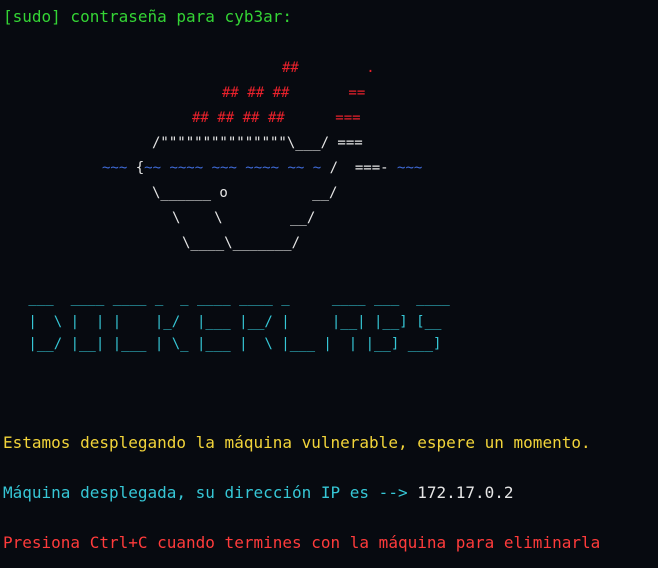 The height and width of the screenshot is (568, 658). What do you see at coordinates (237, 168) in the screenshot?
I see `whale-waves-mid: ~~ ~~~~ ~~~ ~~~~ ~~ ~` at bounding box center [237, 168].